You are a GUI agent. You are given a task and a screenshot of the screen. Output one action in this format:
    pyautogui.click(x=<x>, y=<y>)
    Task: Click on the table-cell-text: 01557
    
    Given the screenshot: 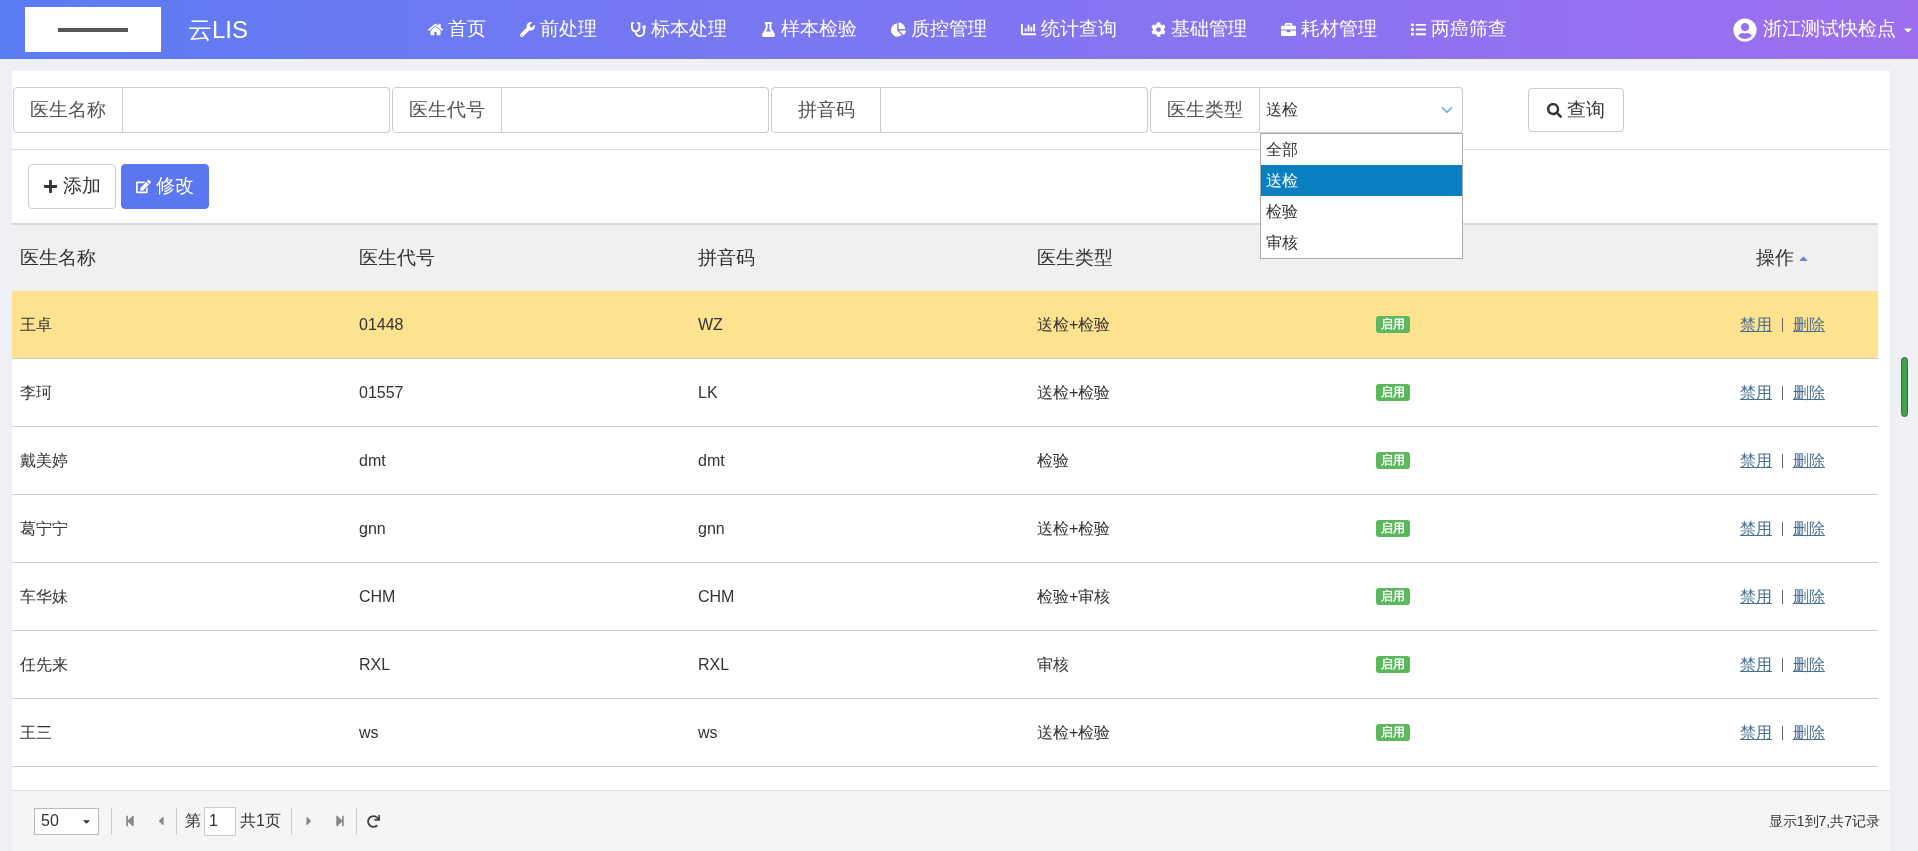 What is the action you would take?
    pyautogui.click(x=381, y=392)
    